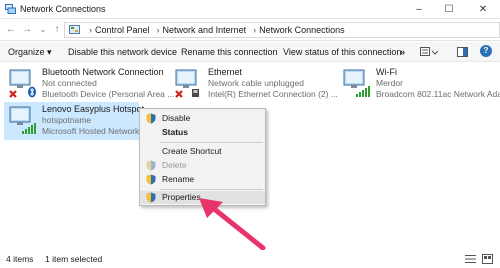 The height and width of the screenshot is (268, 500). I want to click on menu-item-label: Status, so click(175, 132).